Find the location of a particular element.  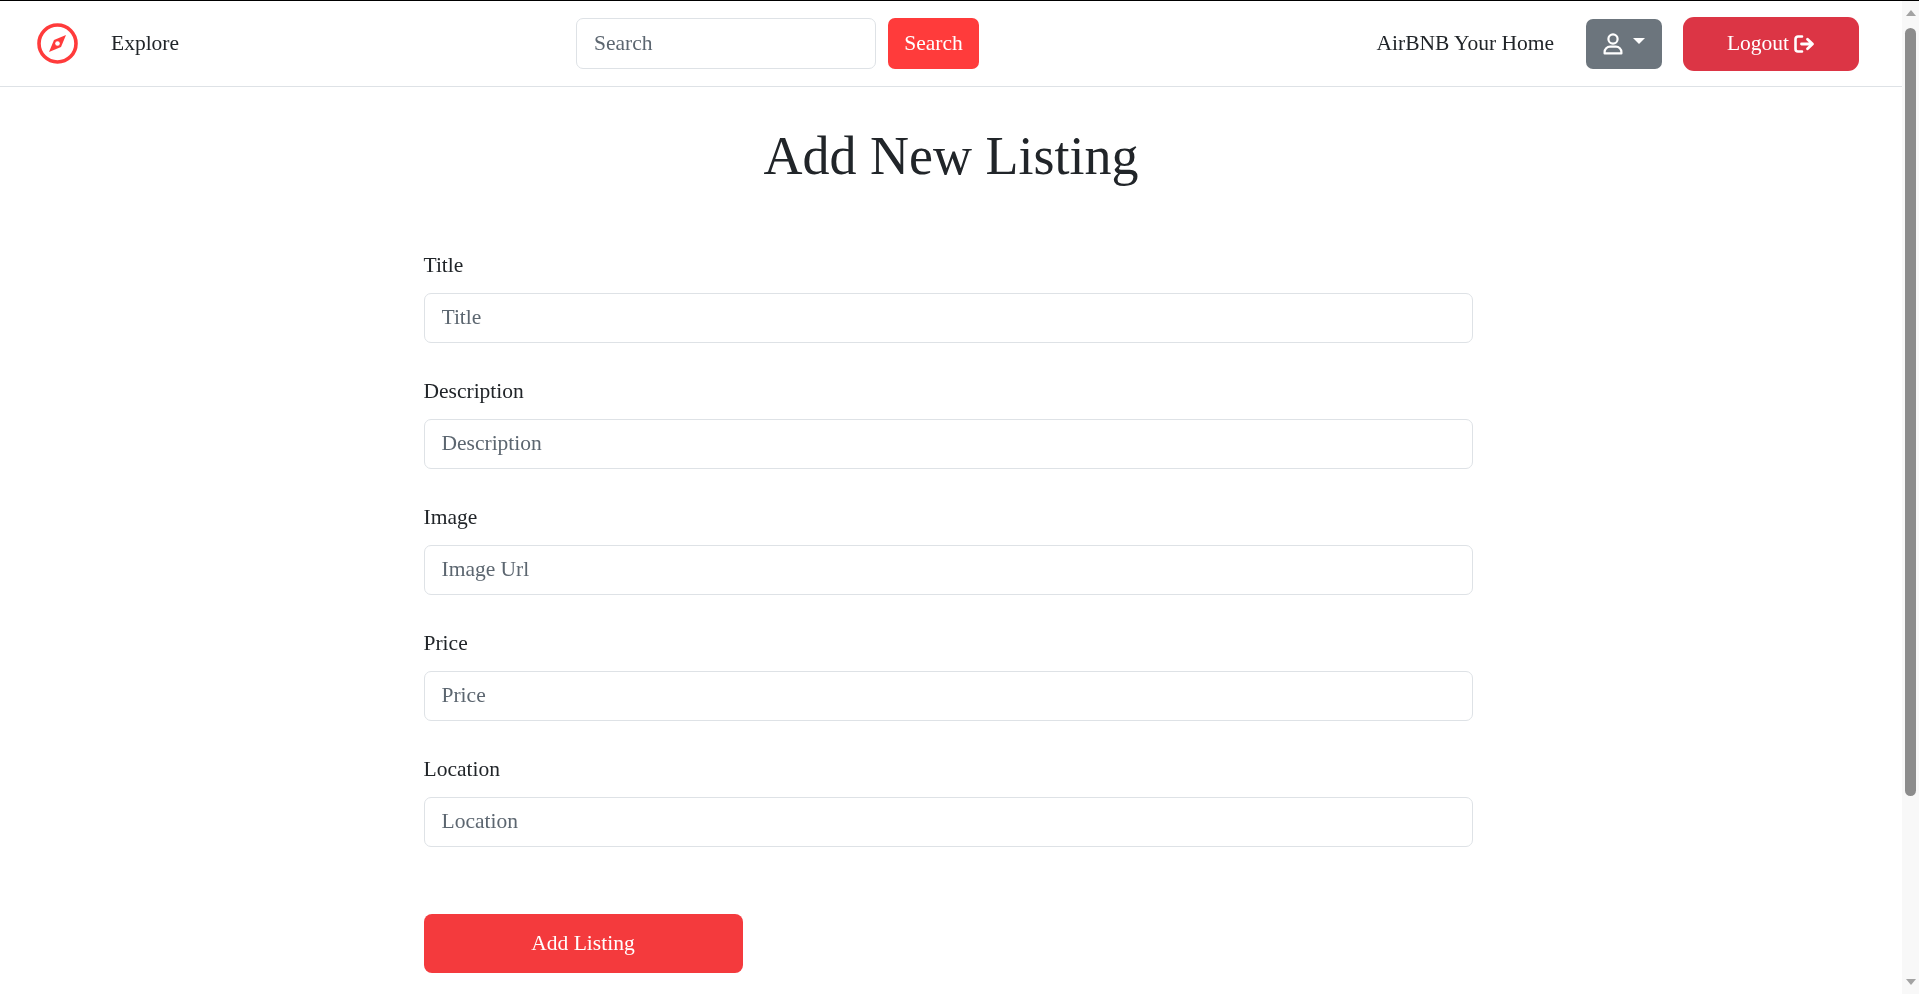

user-menu-button is located at coordinates (1624, 43).